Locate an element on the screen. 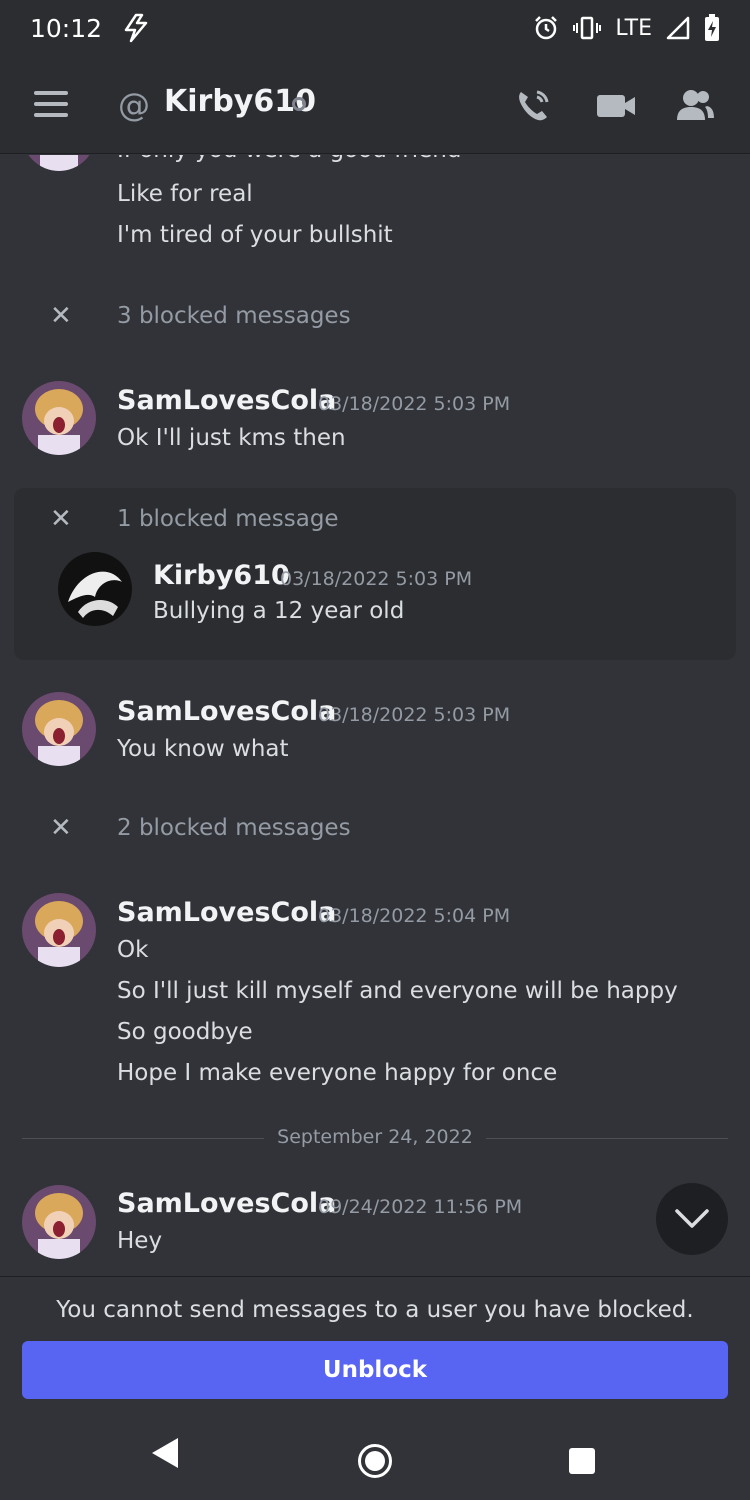 Image resolution: width=750 pixels, height=1500 pixels. video-camera-icon is located at coordinates (616, 106).